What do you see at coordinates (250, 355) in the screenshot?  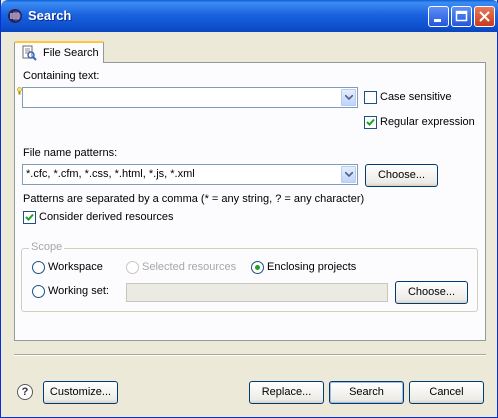 I see `footer-separator` at bounding box center [250, 355].